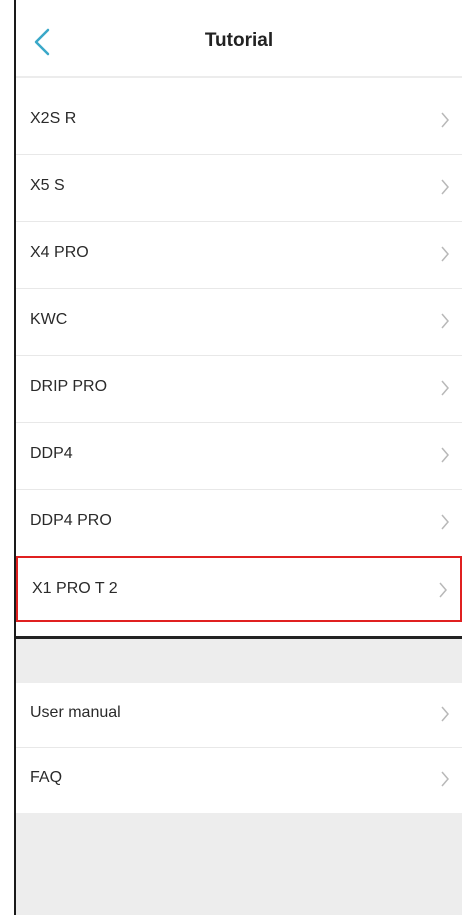 The image size is (462, 915). What do you see at coordinates (53, 118) in the screenshot?
I see `list-item-label: X2S R` at bounding box center [53, 118].